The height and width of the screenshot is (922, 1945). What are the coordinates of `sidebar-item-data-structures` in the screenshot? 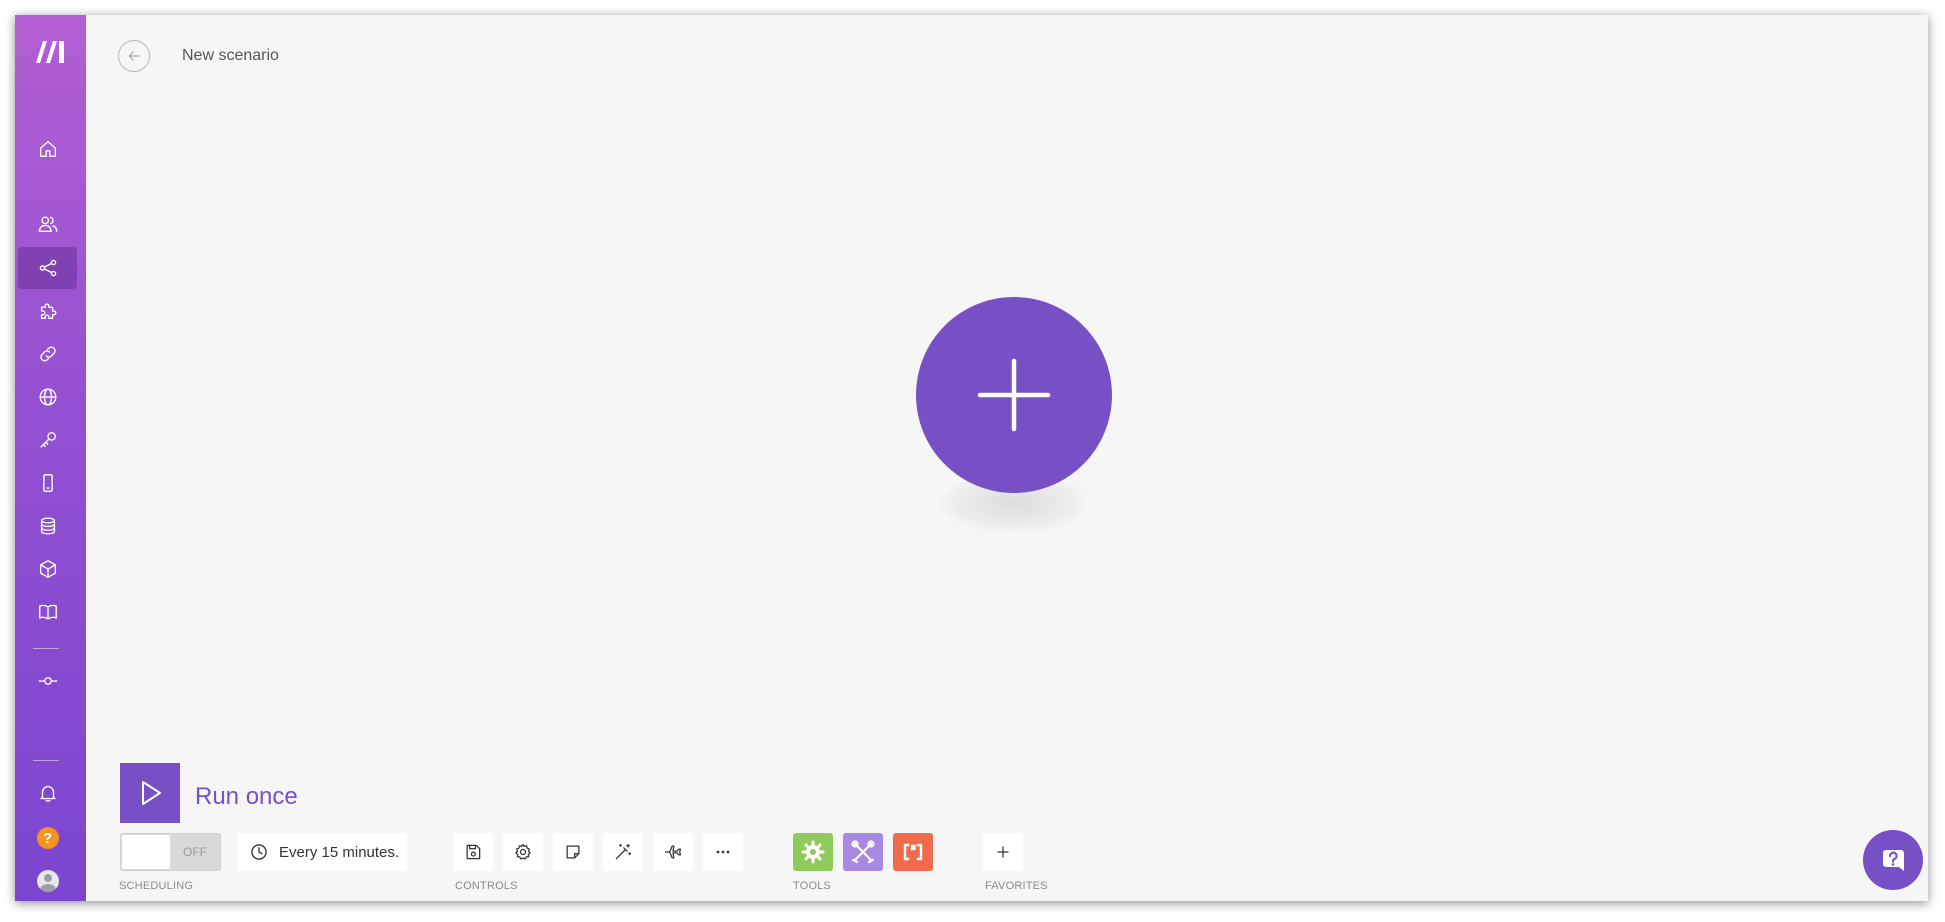 It's located at (47, 569).